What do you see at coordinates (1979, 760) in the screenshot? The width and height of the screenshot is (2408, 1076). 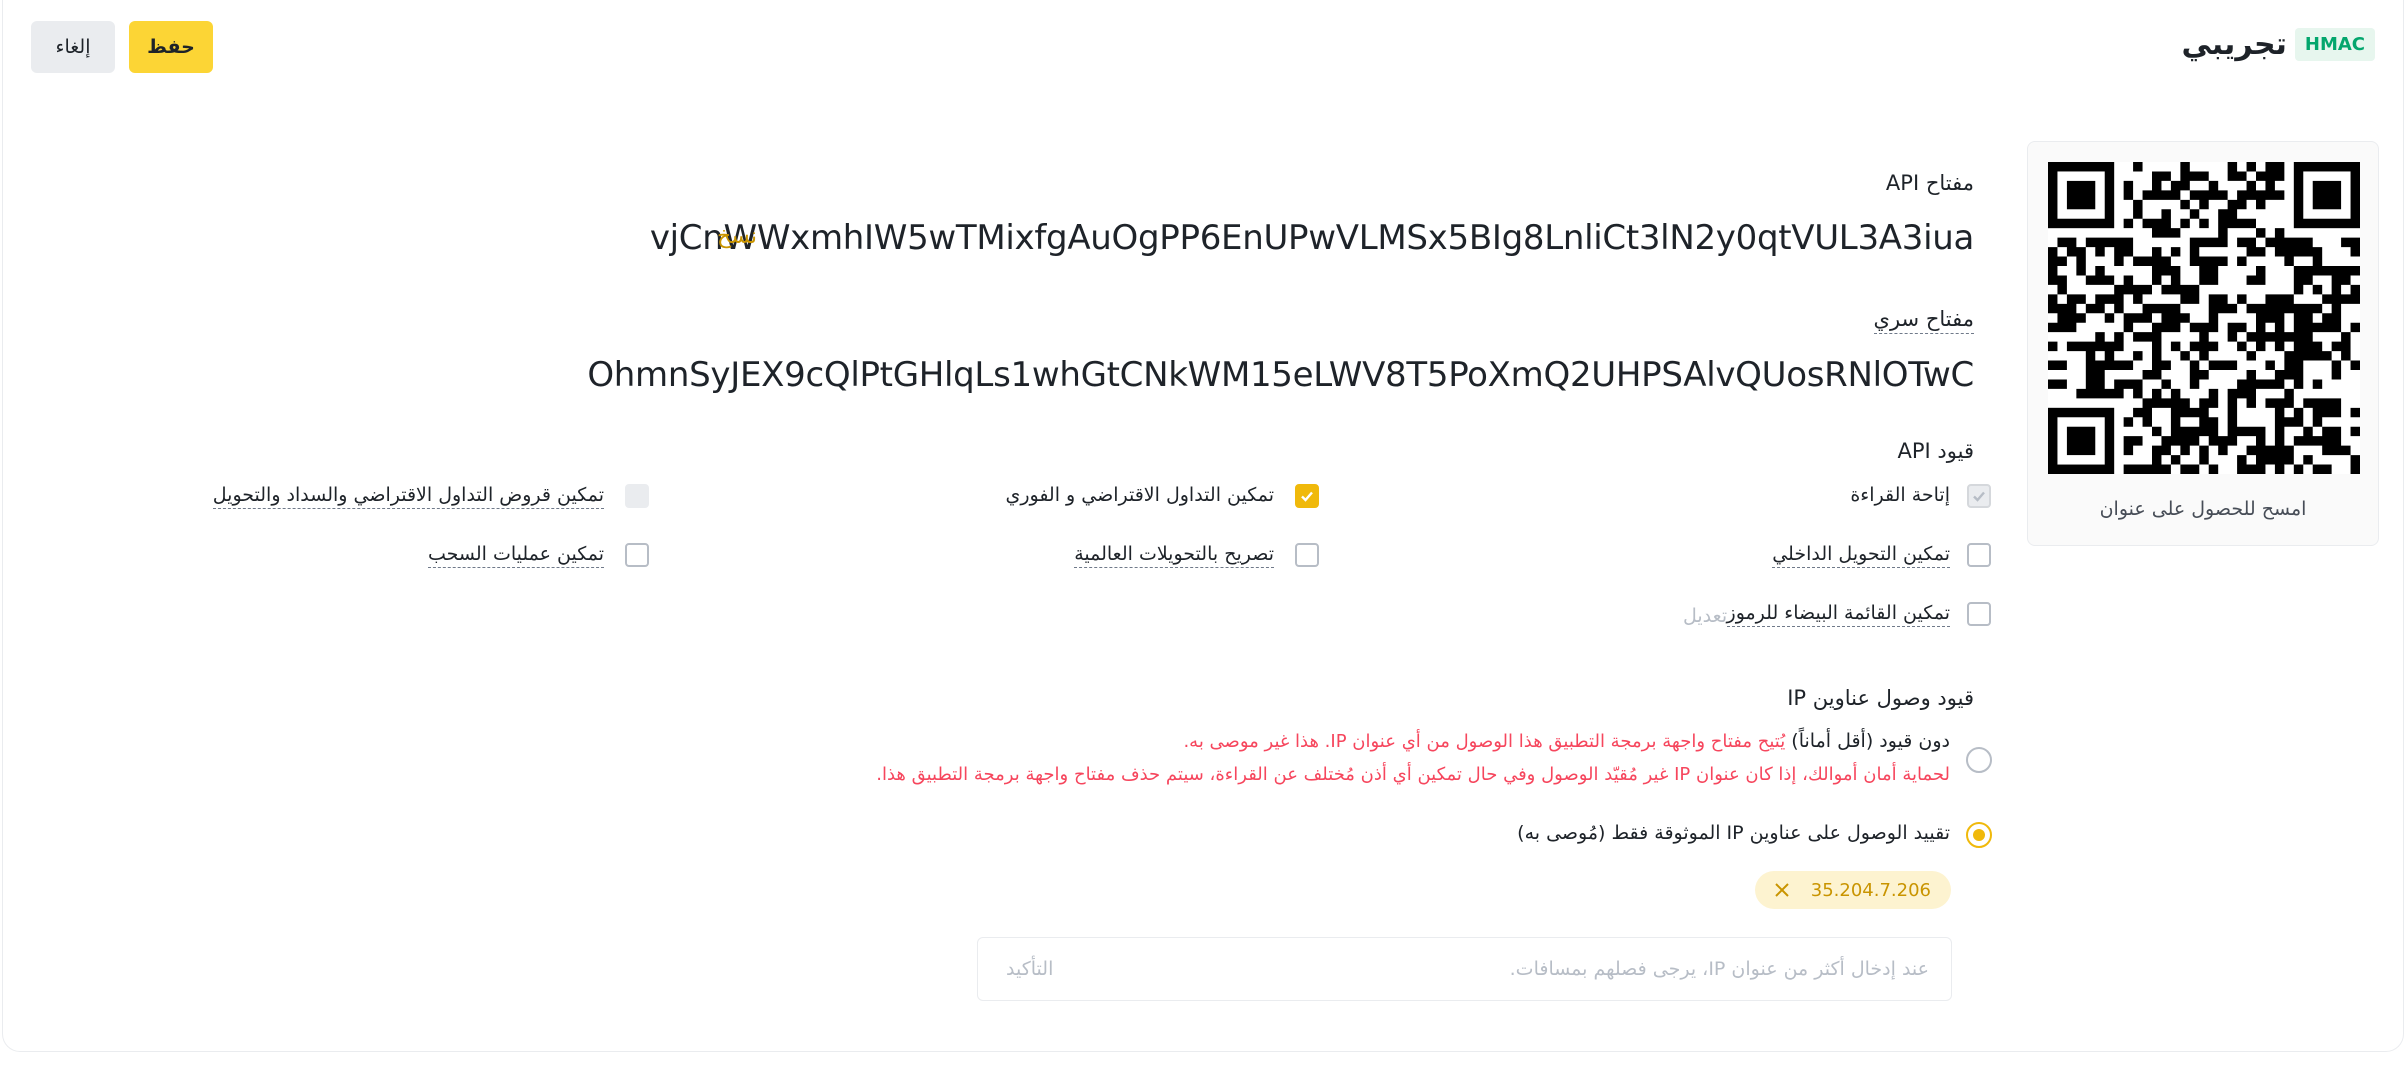 I see `unrestricted-radio` at bounding box center [1979, 760].